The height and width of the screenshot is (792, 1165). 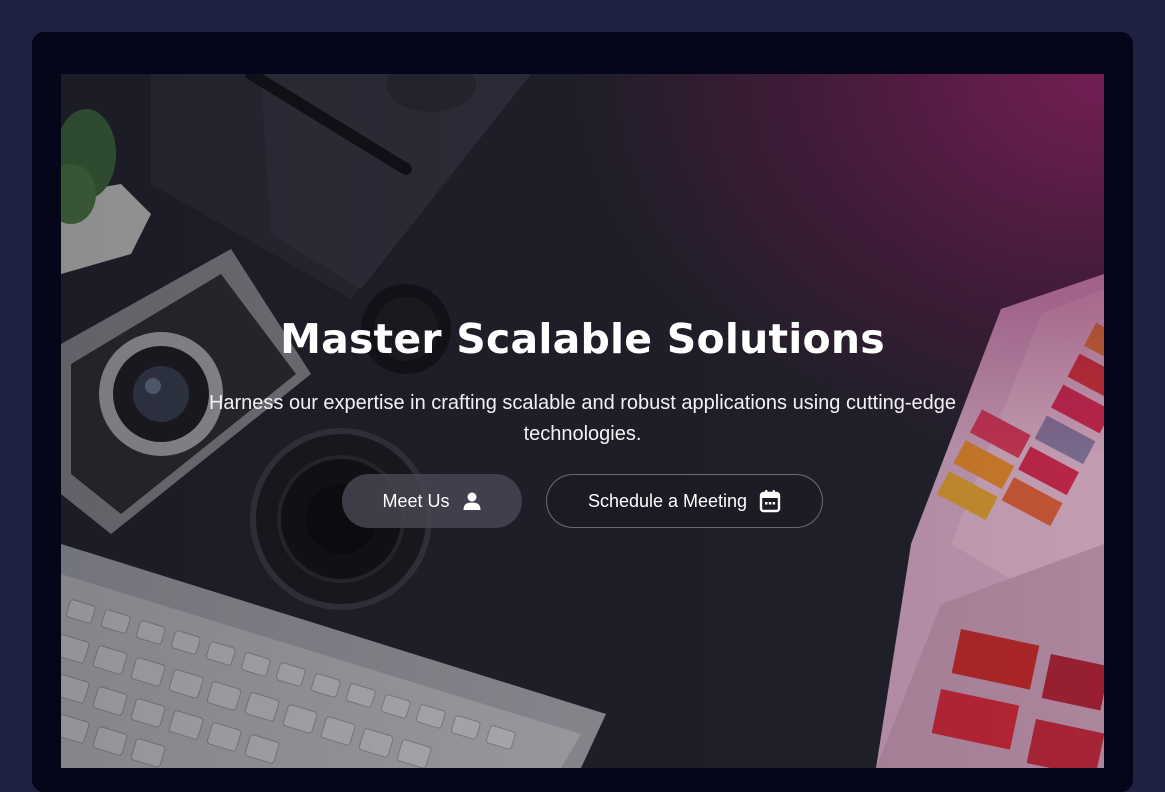 I want to click on meet-us-label: Meet Us, so click(x=416, y=500).